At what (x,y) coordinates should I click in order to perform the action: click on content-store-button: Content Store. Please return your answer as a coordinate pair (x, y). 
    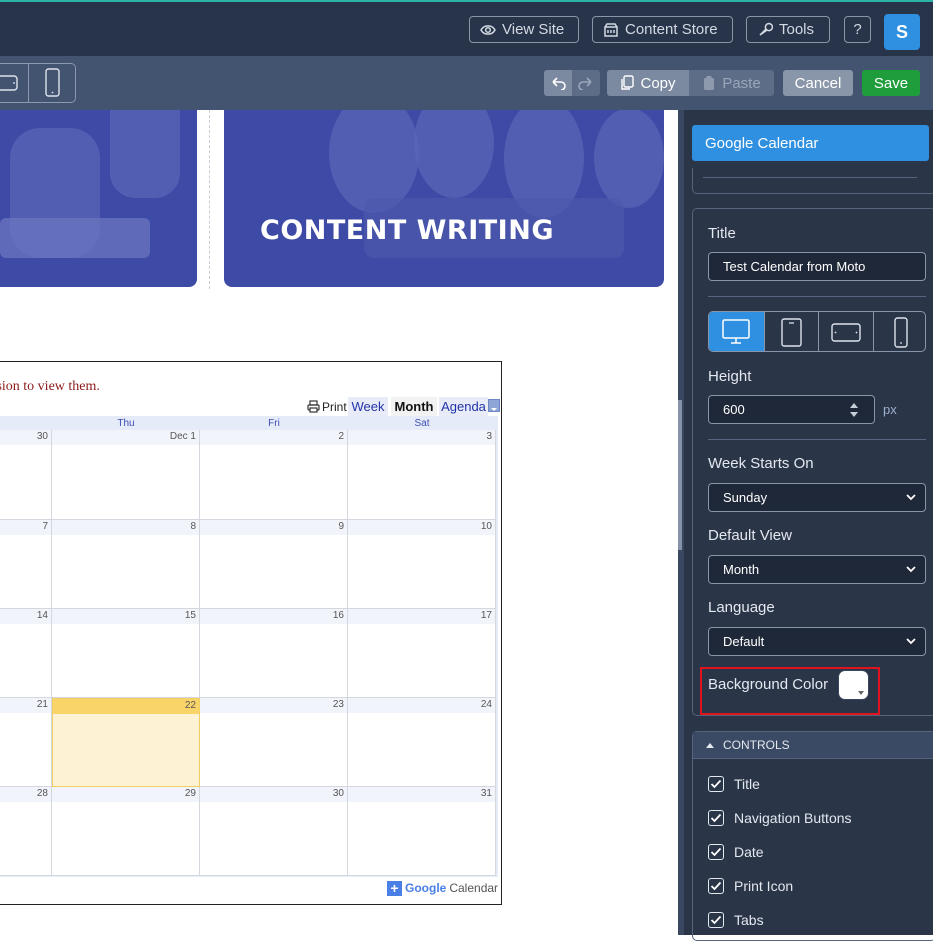
    Looking at the image, I should click on (662, 29).